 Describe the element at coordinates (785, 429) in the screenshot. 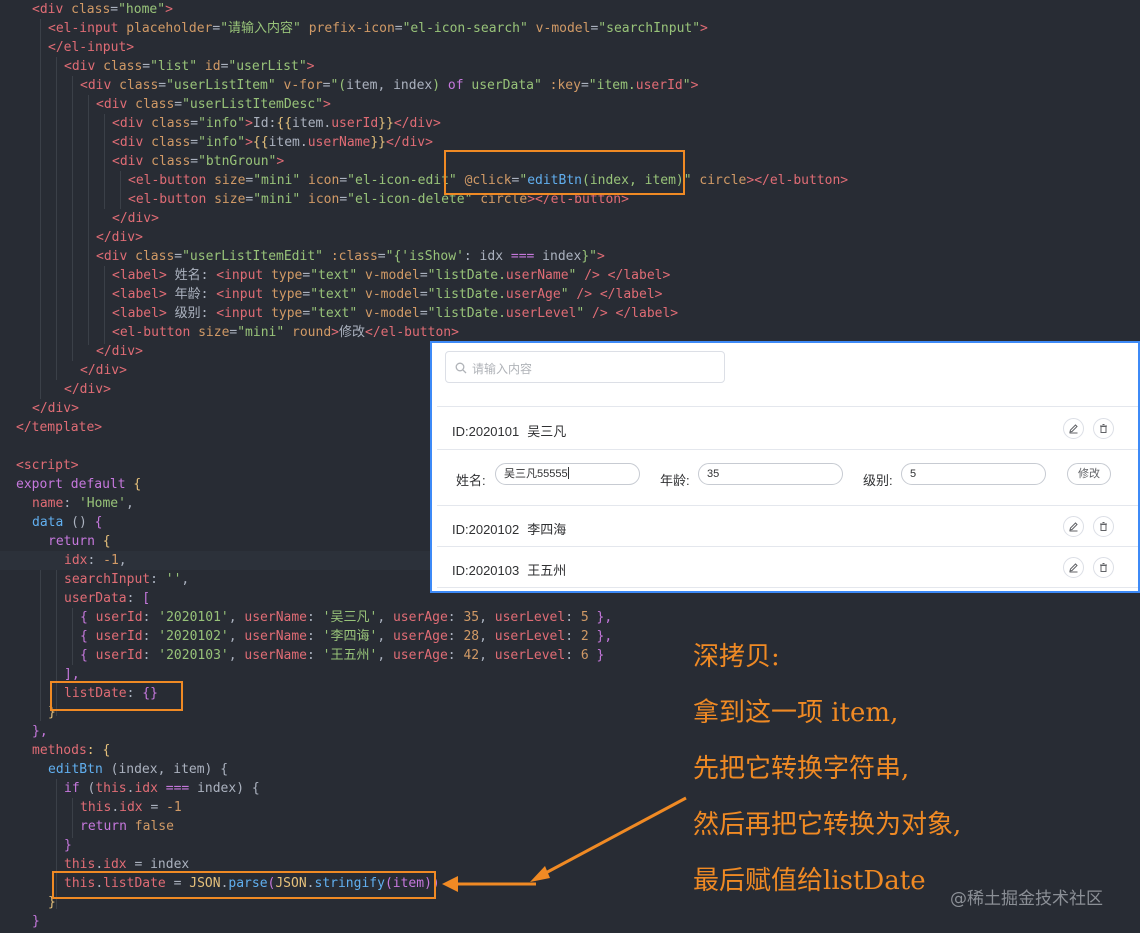

I see `list-item: ID:2020101 吴三凡` at that location.